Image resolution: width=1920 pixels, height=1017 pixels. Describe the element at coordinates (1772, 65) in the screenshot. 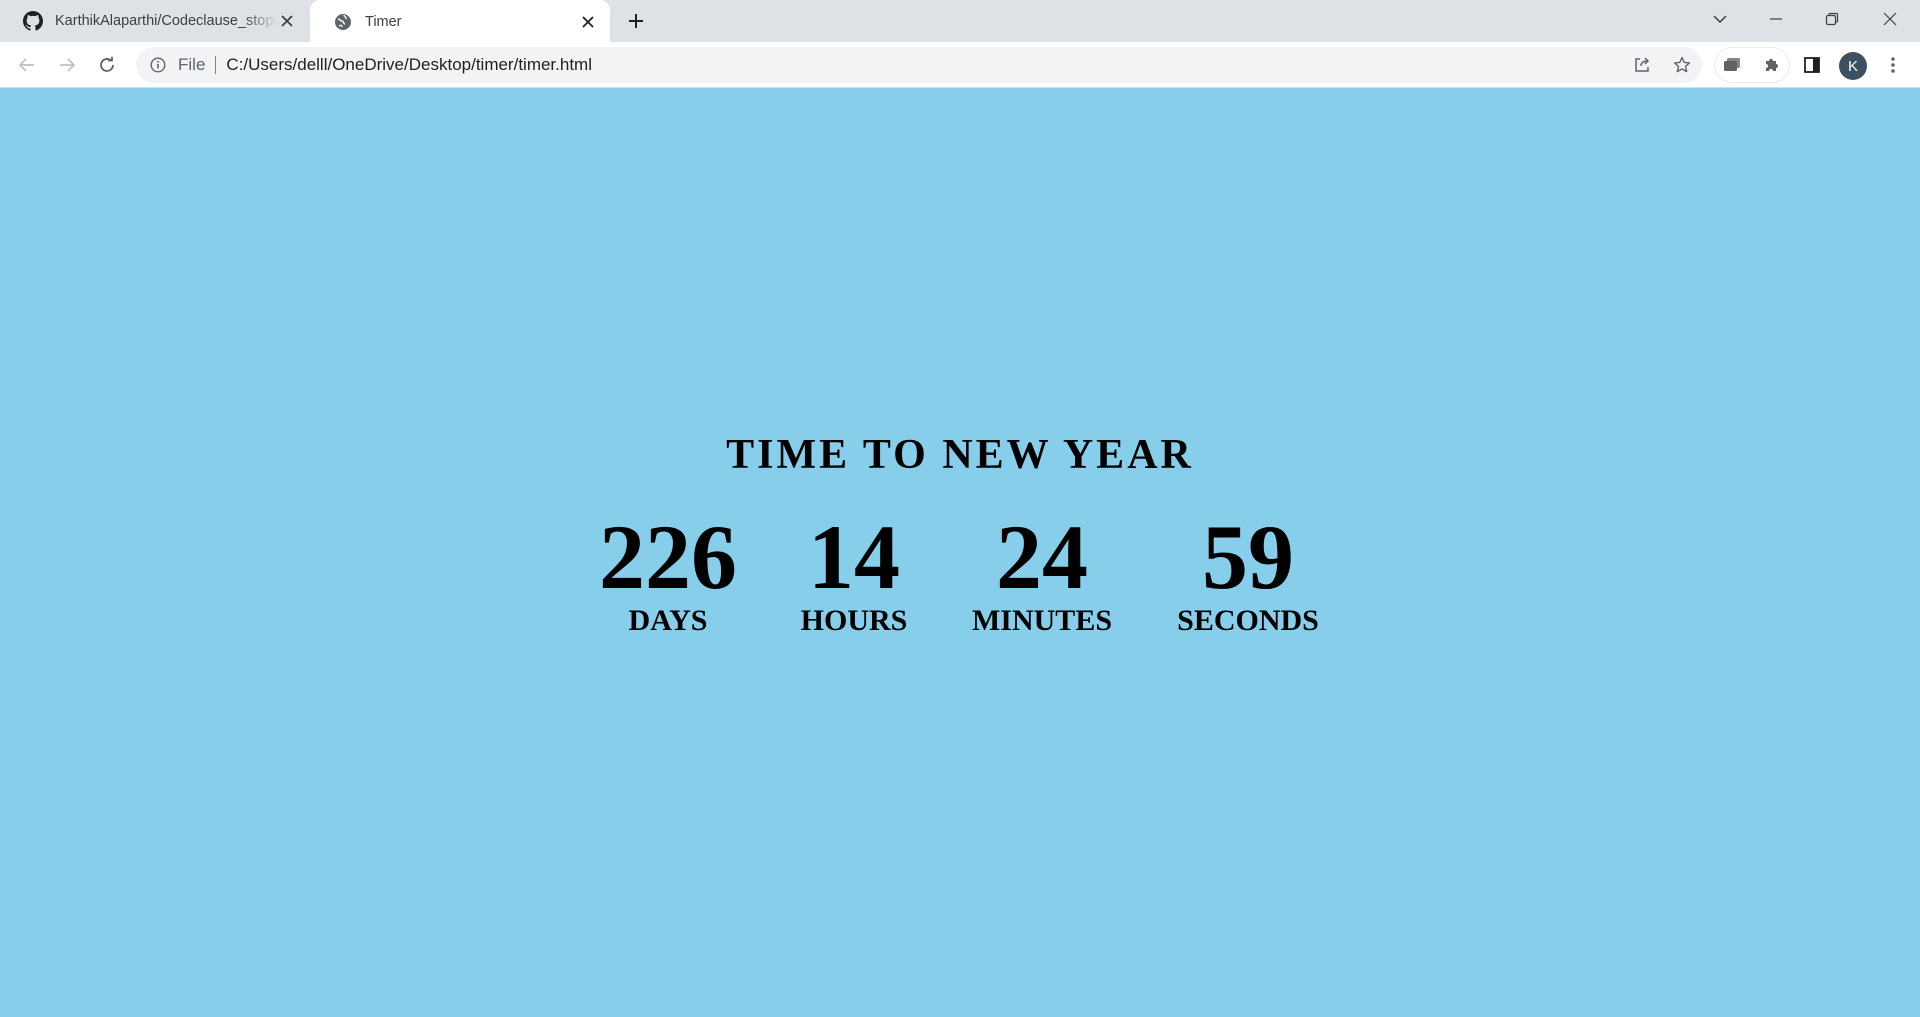

I see `puzzle-icon` at that location.